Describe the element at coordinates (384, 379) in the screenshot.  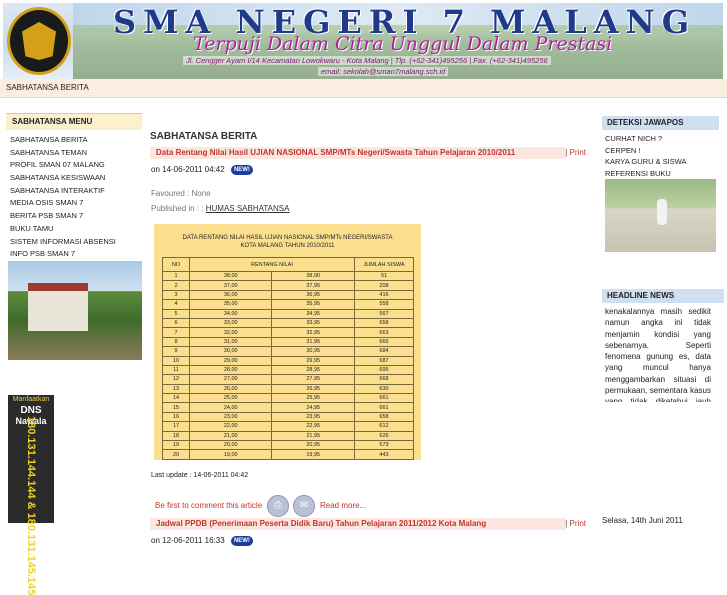
I see `table-cell: 668` at that location.